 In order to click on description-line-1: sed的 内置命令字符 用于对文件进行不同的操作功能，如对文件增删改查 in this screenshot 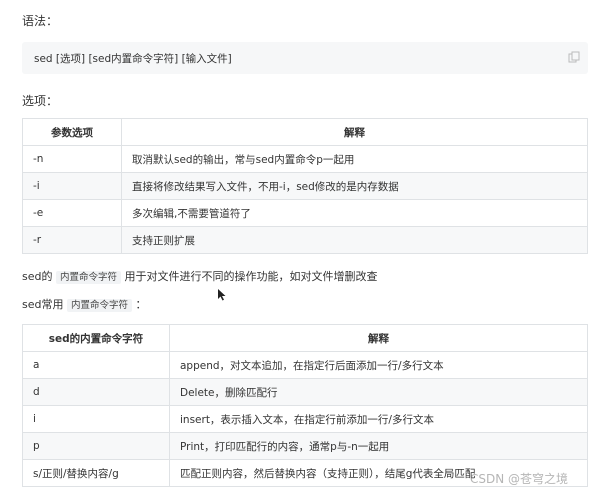, I will do `click(200, 276)`.